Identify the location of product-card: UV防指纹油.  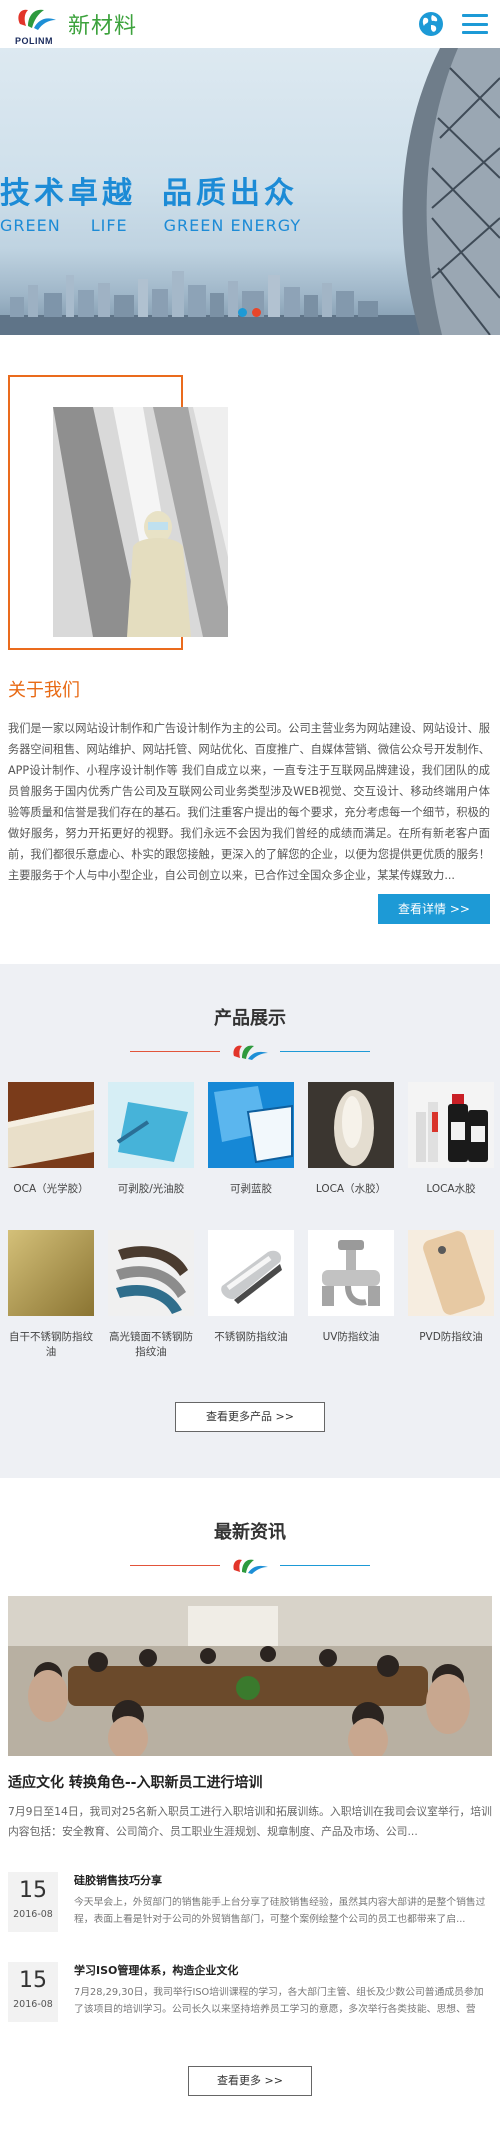
(351, 1295).